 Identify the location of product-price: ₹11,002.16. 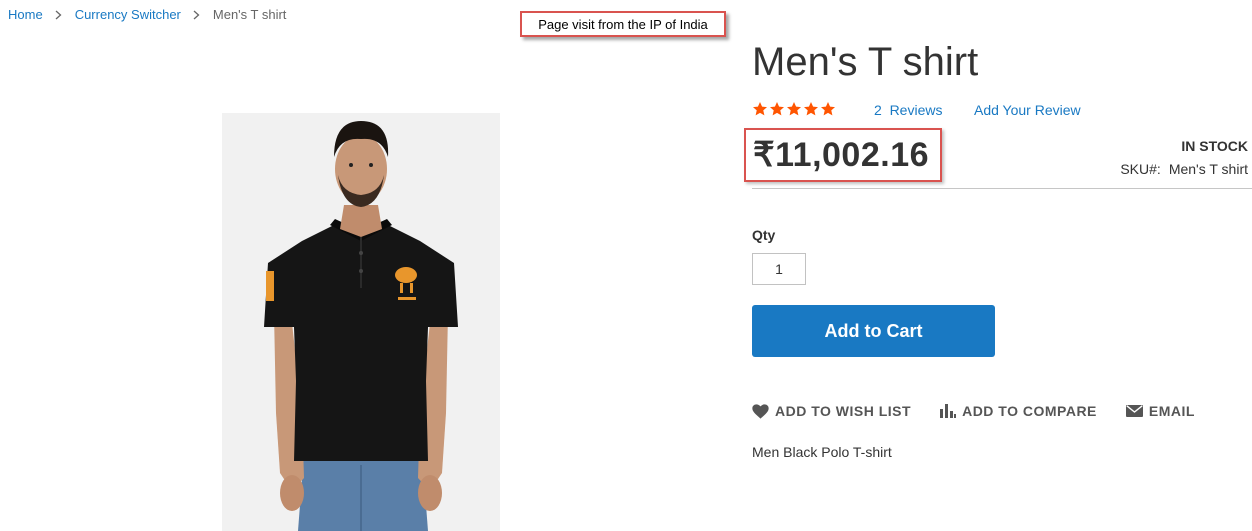
(841, 155).